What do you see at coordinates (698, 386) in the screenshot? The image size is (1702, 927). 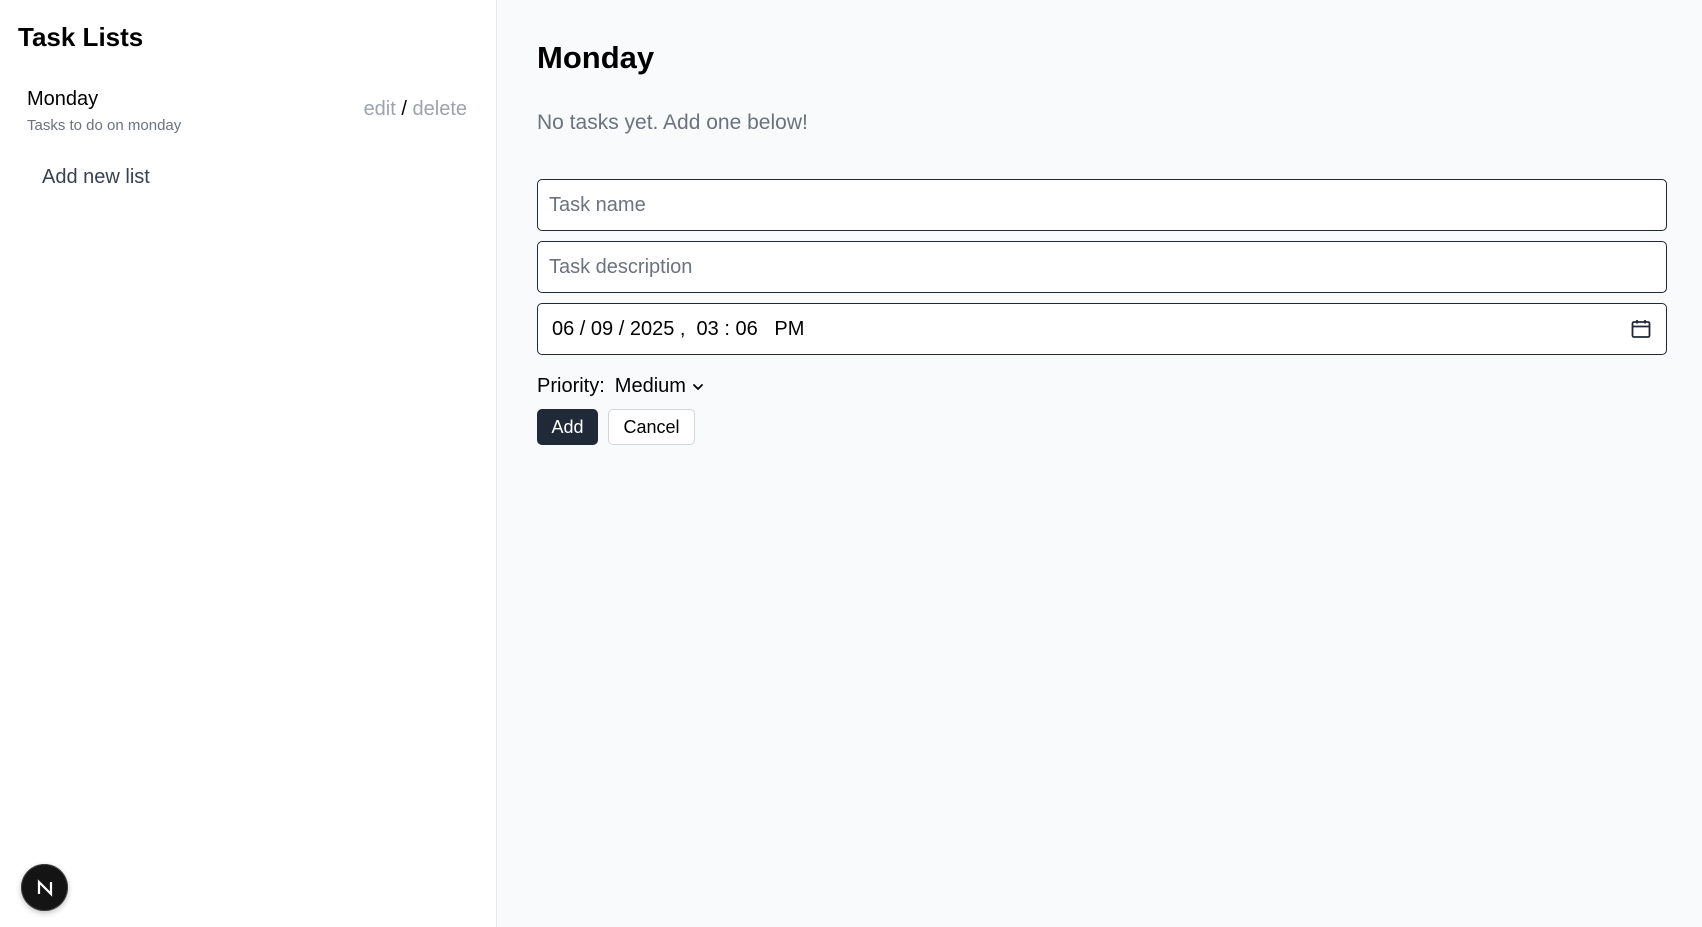 I see `chevron-down-icon` at bounding box center [698, 386].